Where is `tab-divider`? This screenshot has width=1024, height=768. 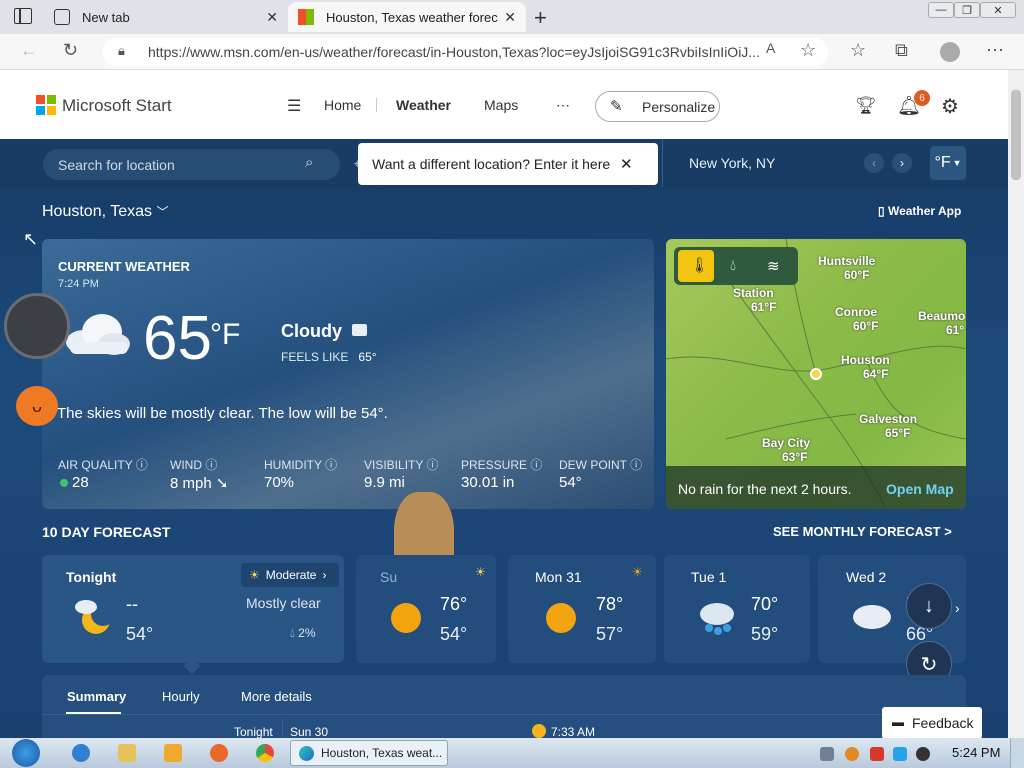
tab-divider is located at coordinates (504, 714).